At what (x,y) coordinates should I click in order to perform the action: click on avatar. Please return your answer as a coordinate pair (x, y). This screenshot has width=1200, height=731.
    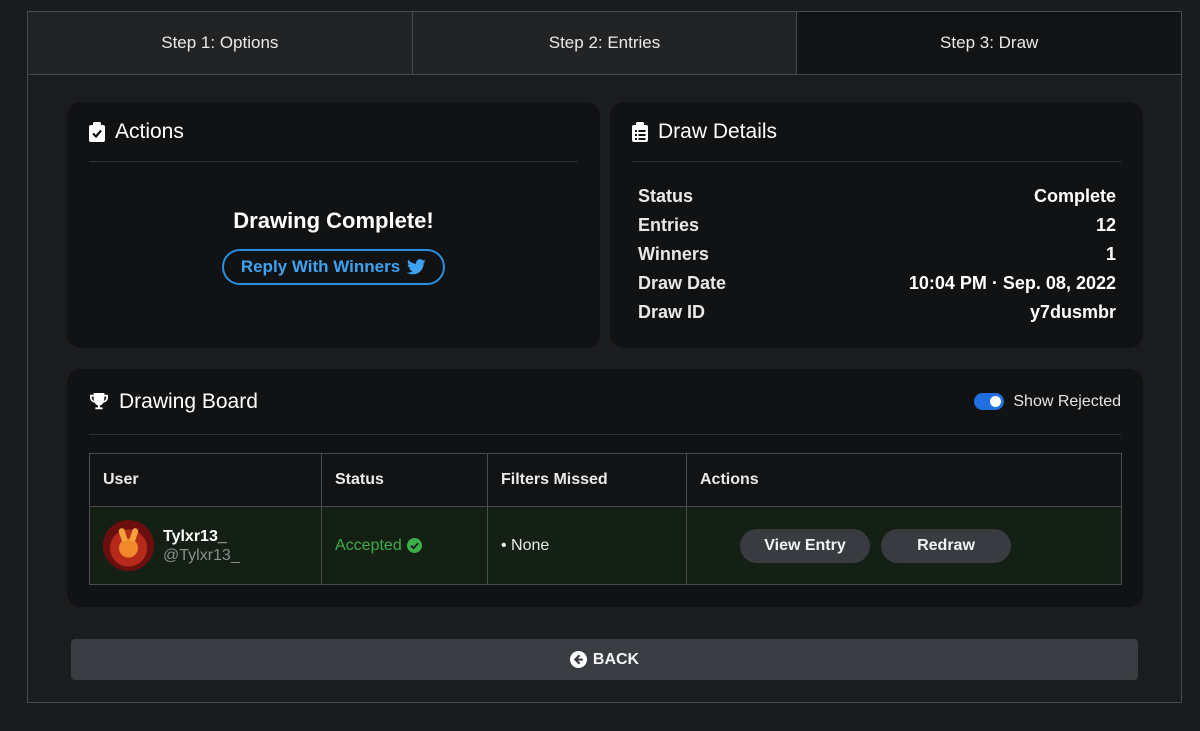
    Looking at the image, I should click on (128, 545).